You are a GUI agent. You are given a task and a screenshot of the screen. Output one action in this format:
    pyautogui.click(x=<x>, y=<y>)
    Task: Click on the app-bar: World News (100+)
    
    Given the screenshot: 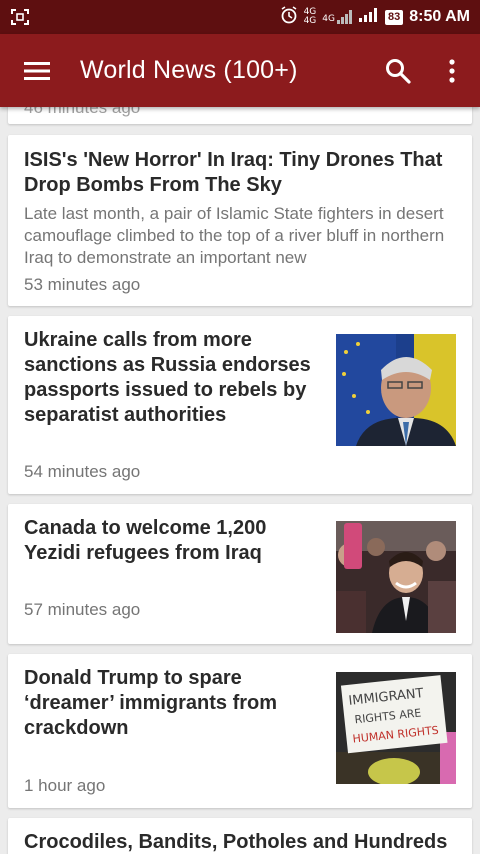 What is the action you would take?
    pyautogui.click(x=240, y=70)
    